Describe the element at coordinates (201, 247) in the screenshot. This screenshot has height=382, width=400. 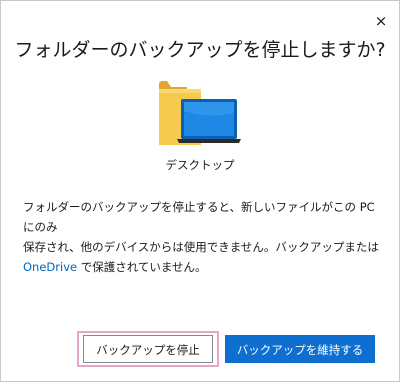
I see `message-line-2: 保存され、他のデバイスからは使用できません。バックアップまたは` at that location.